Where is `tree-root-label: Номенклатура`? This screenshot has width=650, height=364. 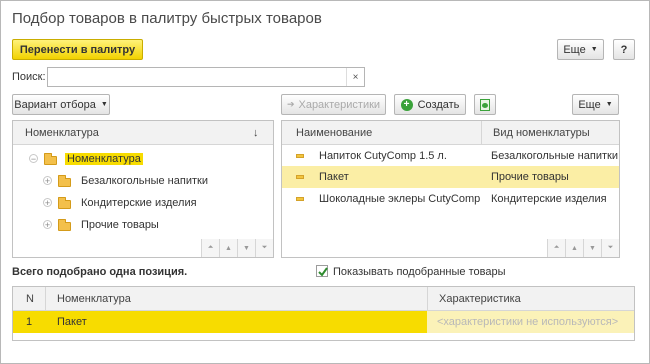 tree-root-label: Номенклатура is located at coordinates (104, 159).